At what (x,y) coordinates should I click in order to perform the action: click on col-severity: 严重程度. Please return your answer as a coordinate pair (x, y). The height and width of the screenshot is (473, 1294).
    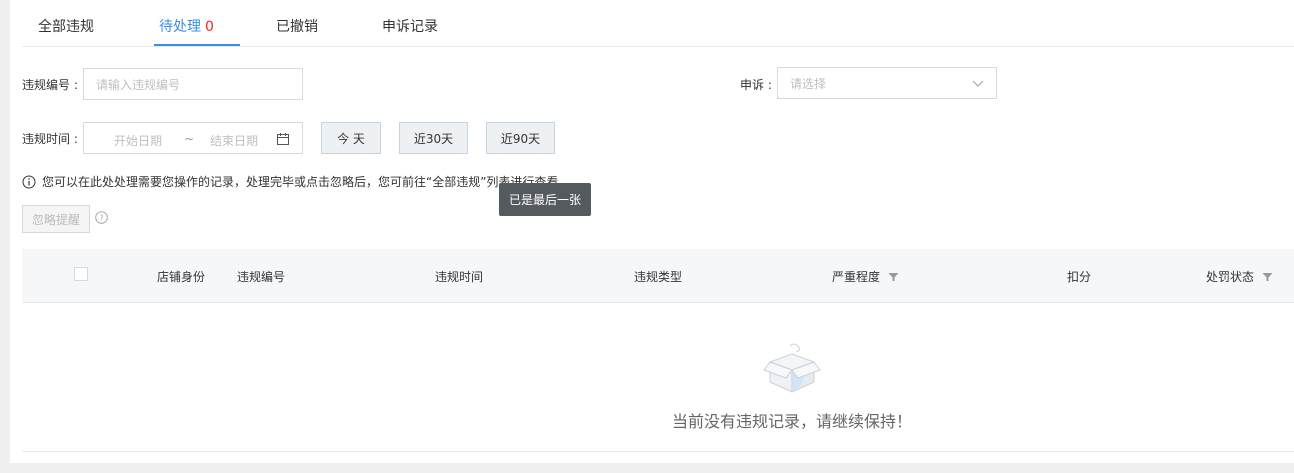
    Looking at the image, I should click on (865, 276).